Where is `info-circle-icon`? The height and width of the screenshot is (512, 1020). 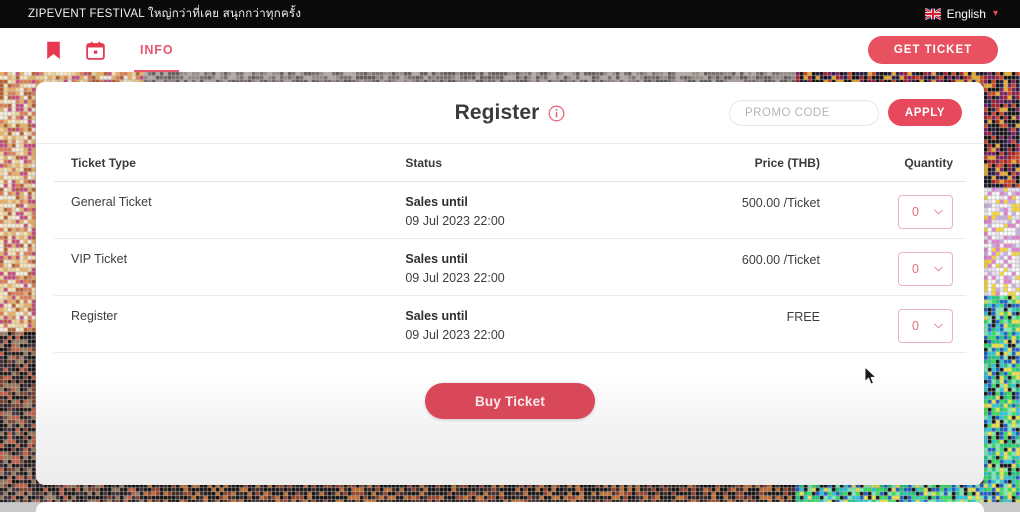 info-circle-icon is located at coordinates (556, 113).